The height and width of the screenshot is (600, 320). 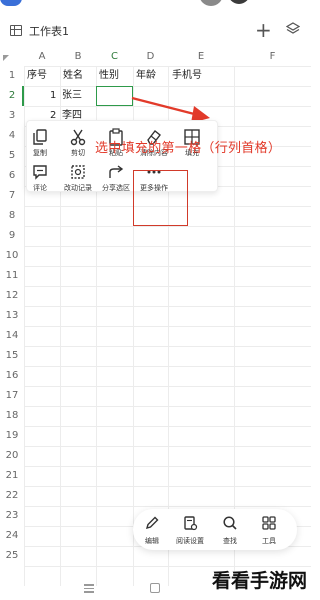 What do you see at coordinates (260, 581) in the screenshot?
I see `watermark: 看看手游网` at bounding box center [260, 581].